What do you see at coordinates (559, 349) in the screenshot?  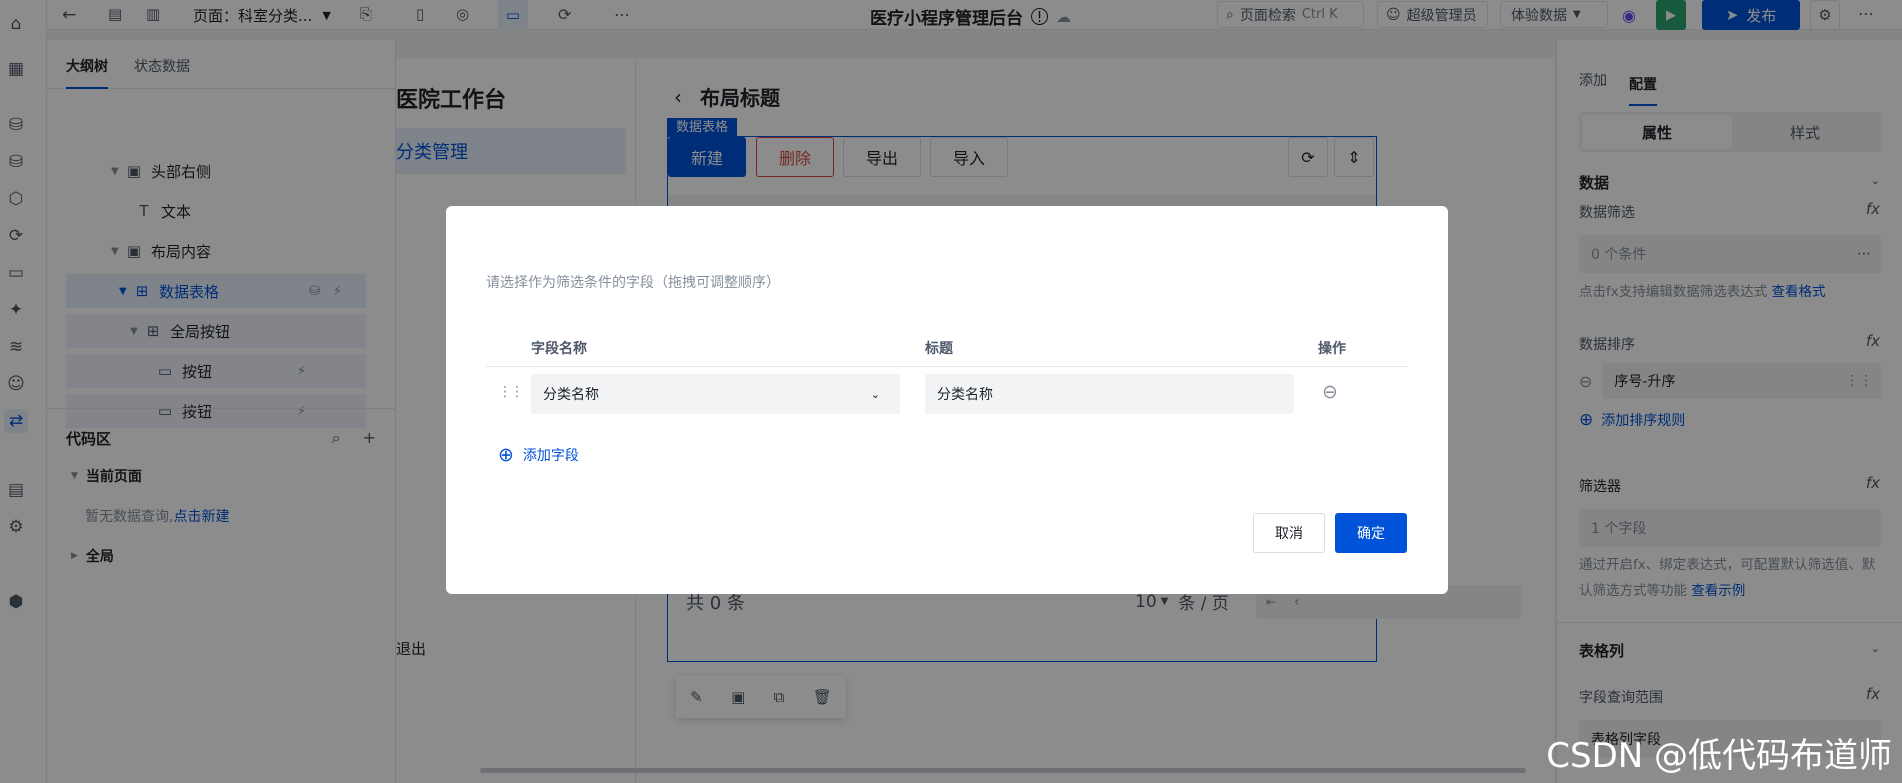 I see `column-header-field: 字段名称` at bounding box center [559, 349].